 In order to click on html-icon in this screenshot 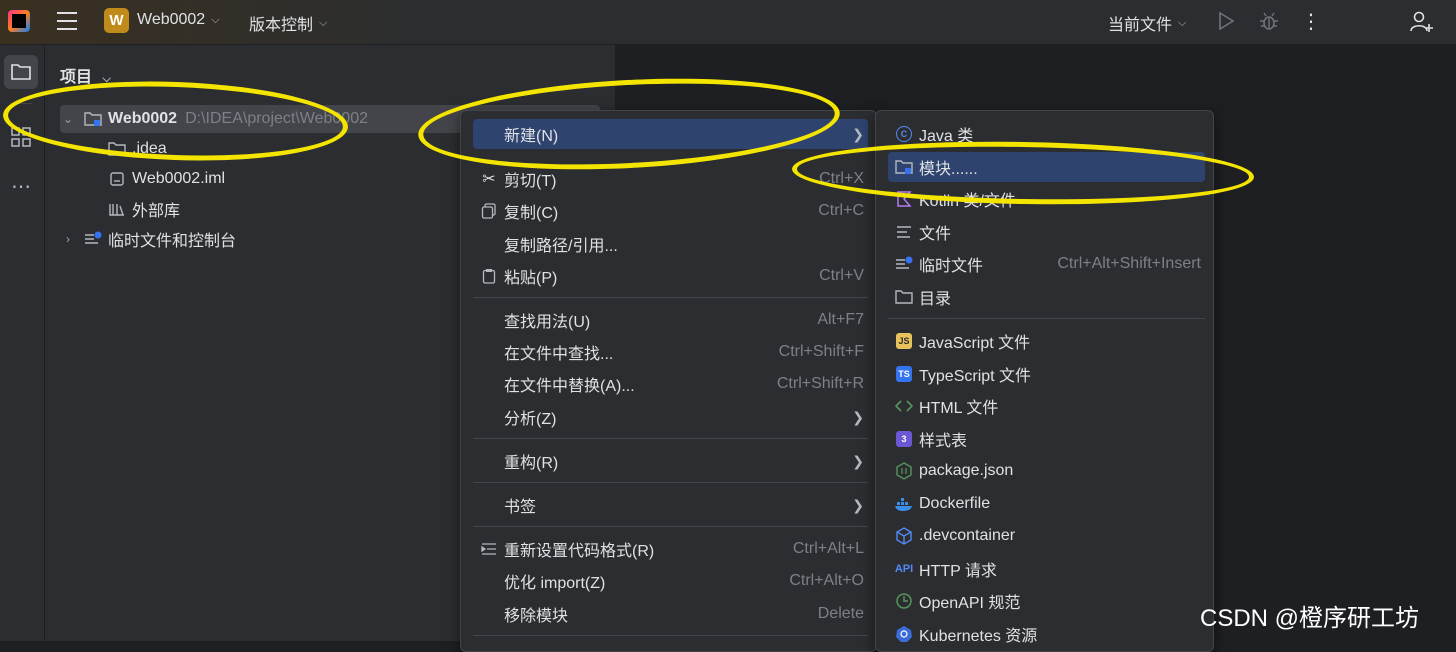, I will do `click(904, 406)`.